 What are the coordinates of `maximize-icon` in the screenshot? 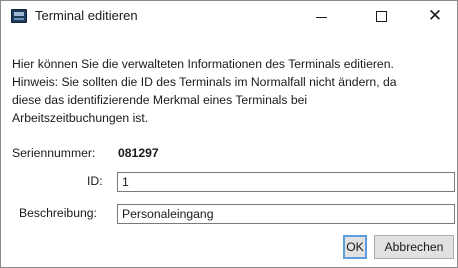 It's located at (381, 16).